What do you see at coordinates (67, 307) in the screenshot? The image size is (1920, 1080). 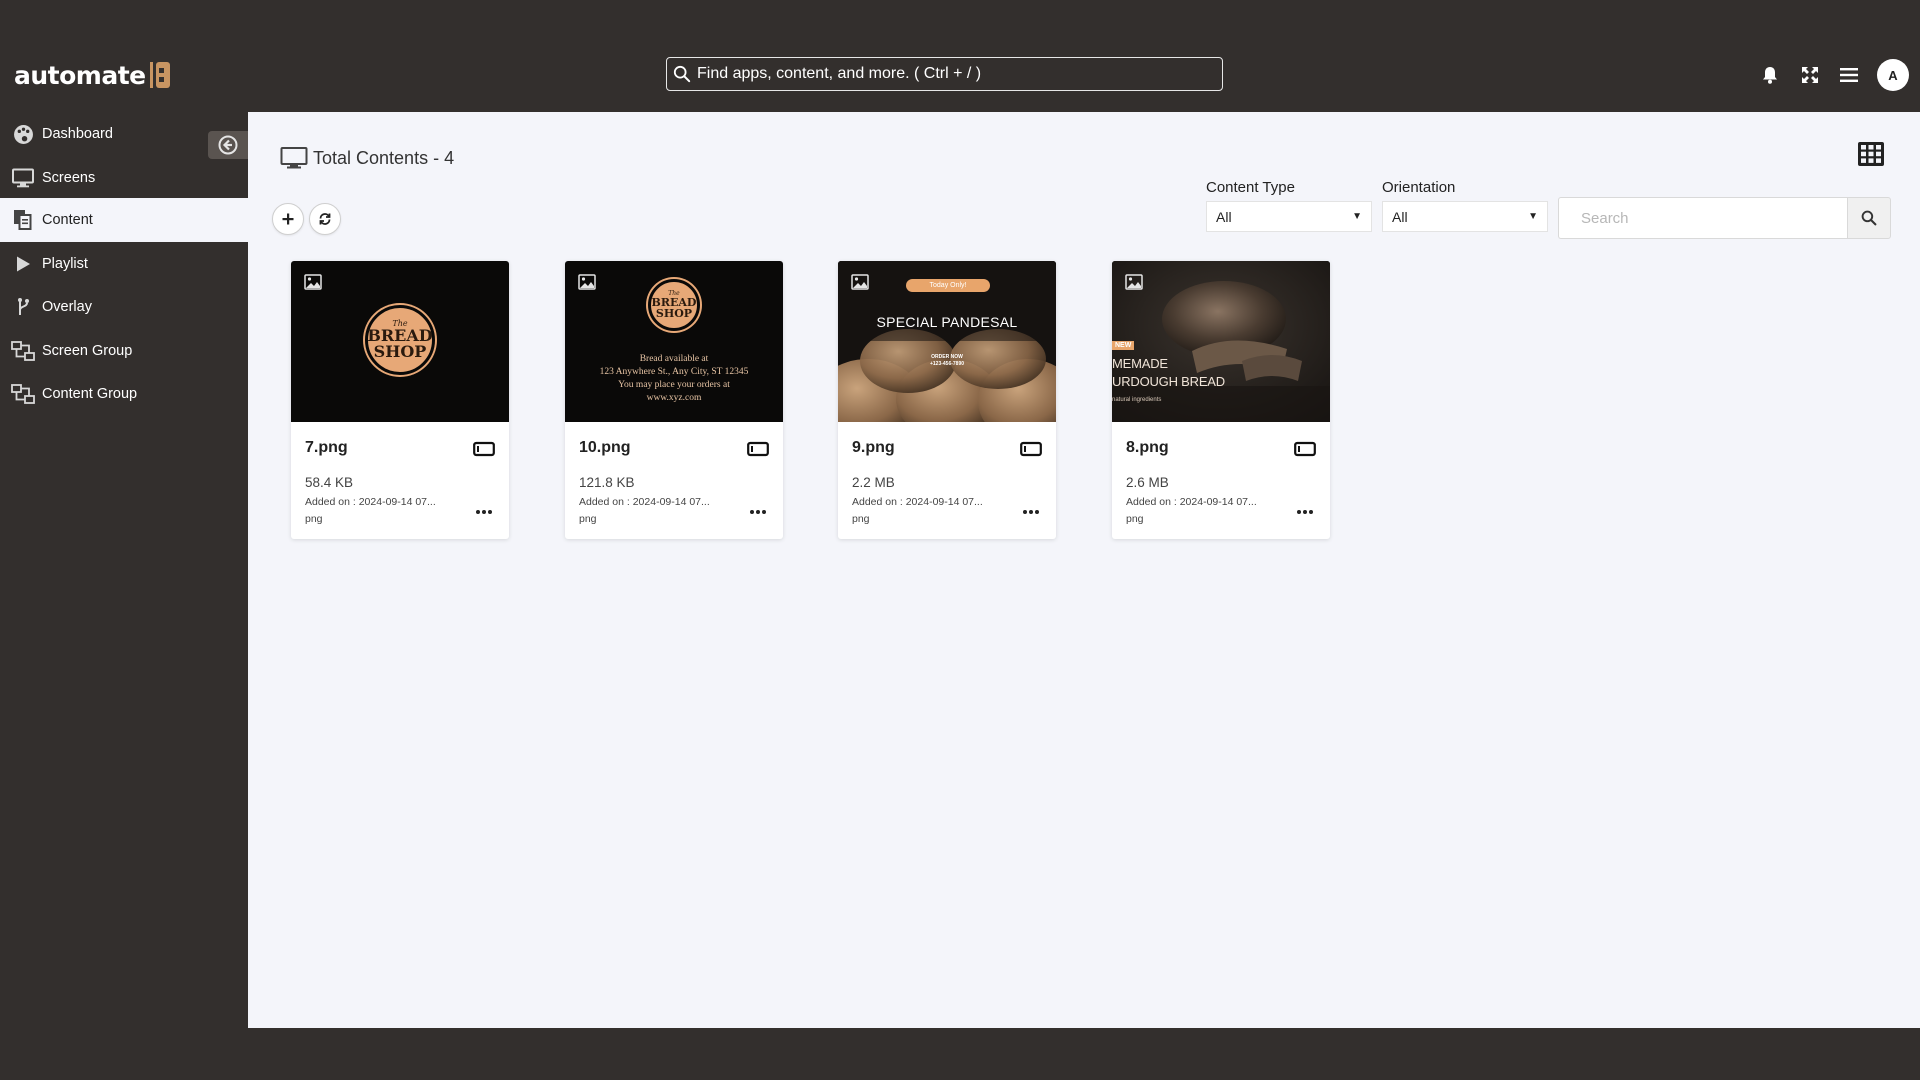 I see `sidebar-item-label: Overlay` at bounding box center [67, 307].